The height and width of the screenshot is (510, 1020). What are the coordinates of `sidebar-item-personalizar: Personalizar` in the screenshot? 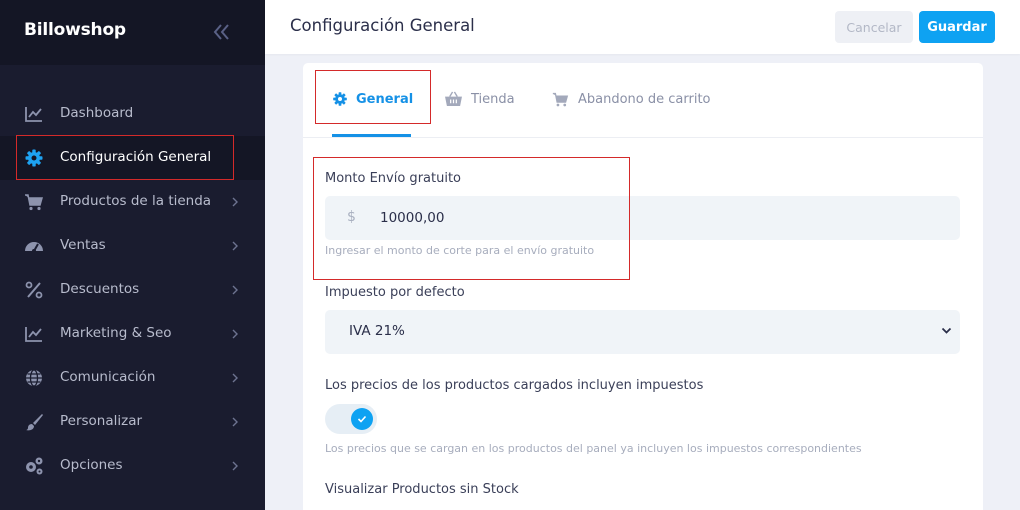 It's located at (132, 422).